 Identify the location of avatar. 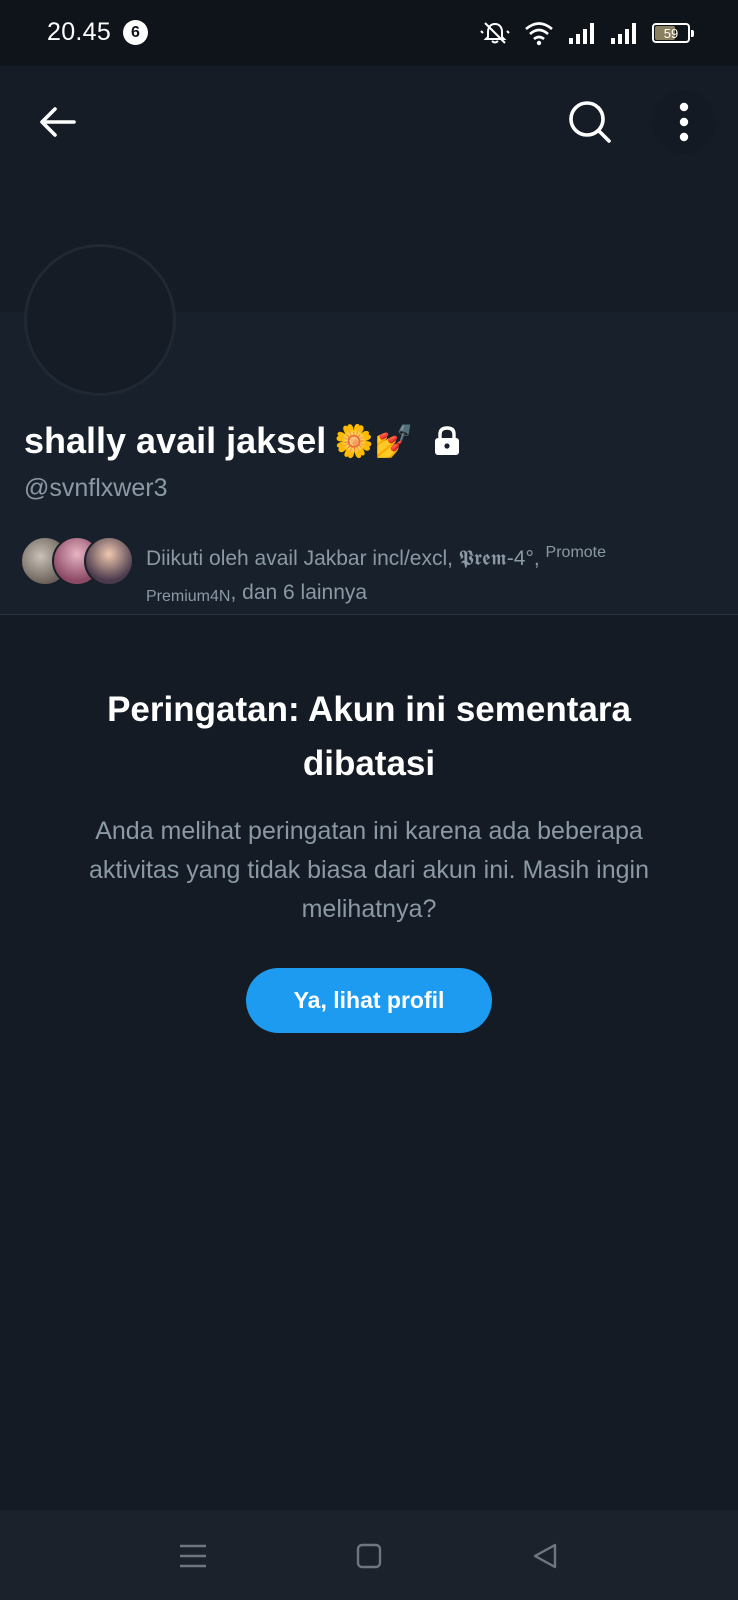
(100, 320).